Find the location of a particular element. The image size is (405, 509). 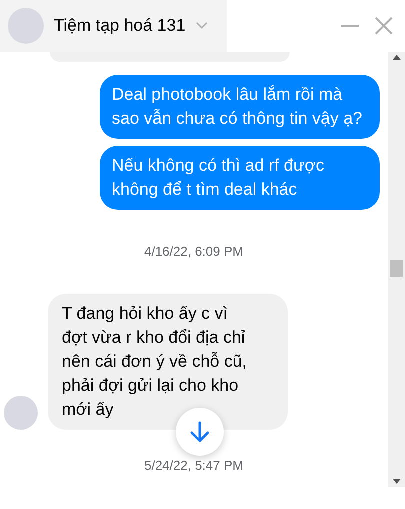

down-arrow-icon is located at coordinates (200, 431).